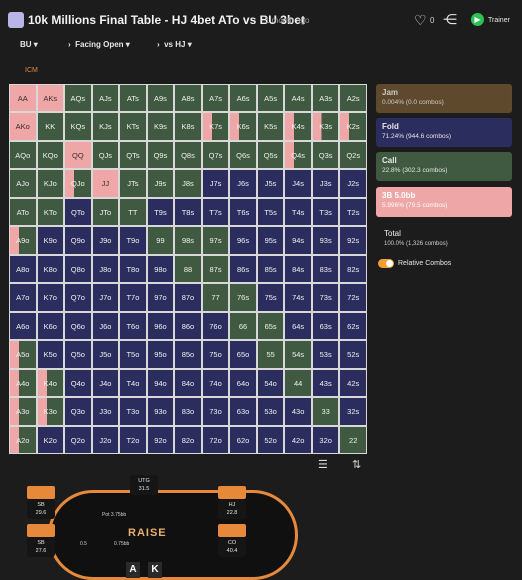 The height and width of the screenshot is (580, 522). Describe the element at coordinates (188, 183) in the screenshot. I see `hand-cell-j8s: J8s` at that location.